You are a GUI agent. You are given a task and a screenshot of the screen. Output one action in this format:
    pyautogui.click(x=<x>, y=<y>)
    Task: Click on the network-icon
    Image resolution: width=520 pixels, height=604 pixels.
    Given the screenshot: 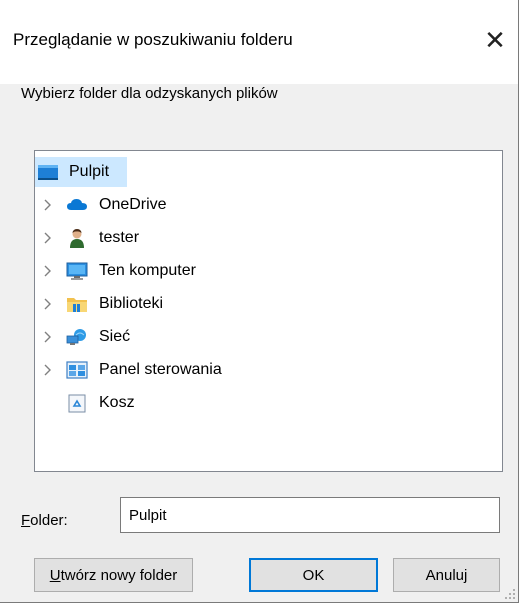 What is the action you would take?
    pyautogui.click(x=76, y=337)
    